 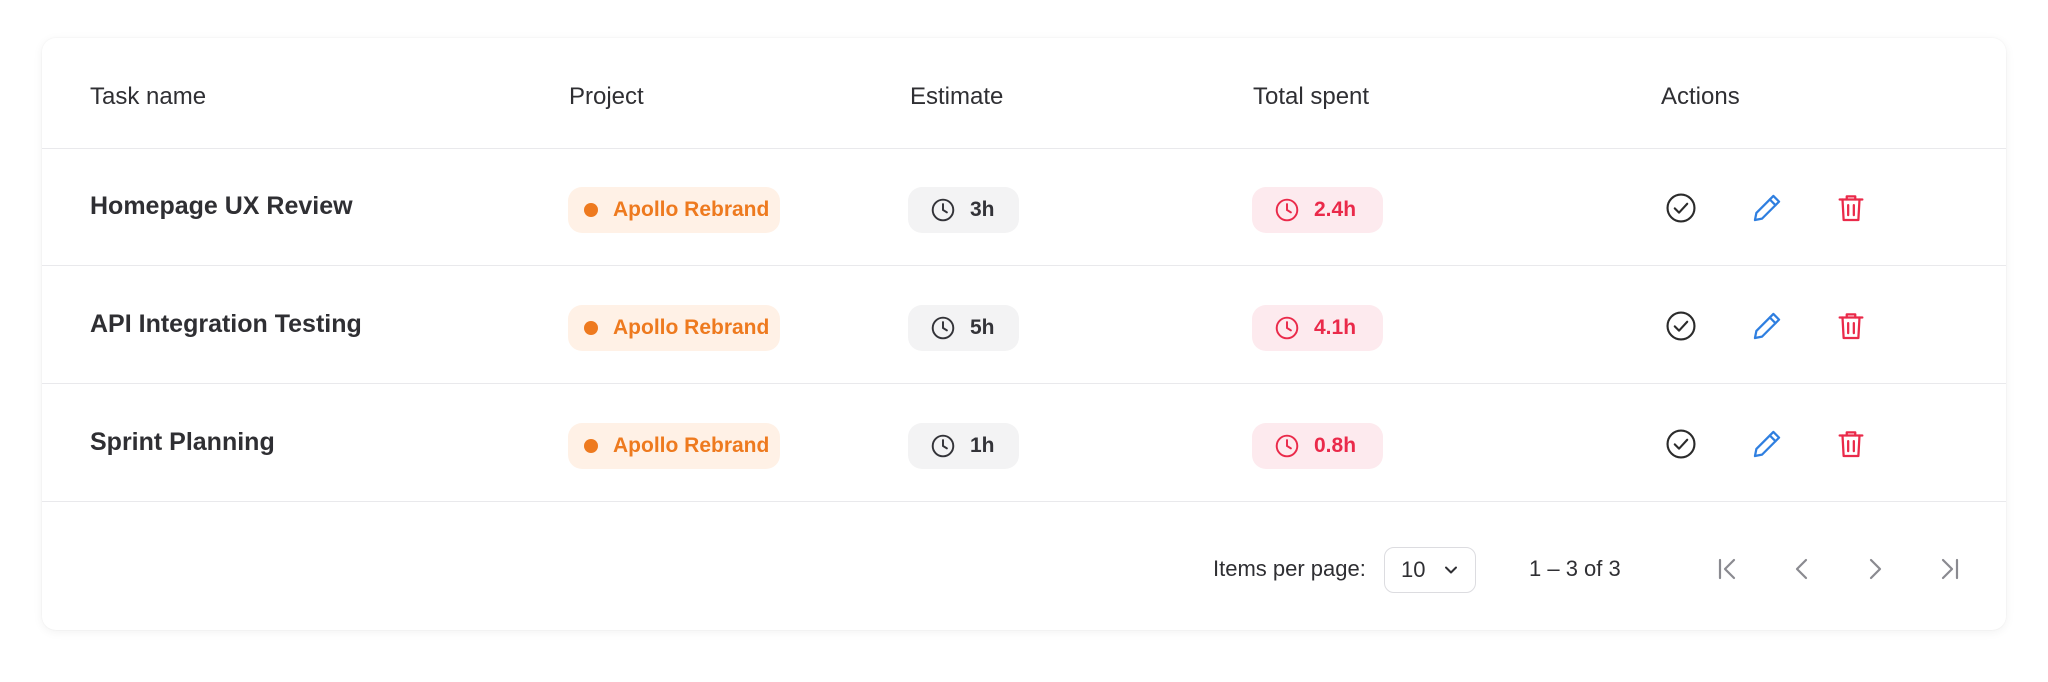 I want to click on estimate-value: 5h, so click(x=982, y=327).